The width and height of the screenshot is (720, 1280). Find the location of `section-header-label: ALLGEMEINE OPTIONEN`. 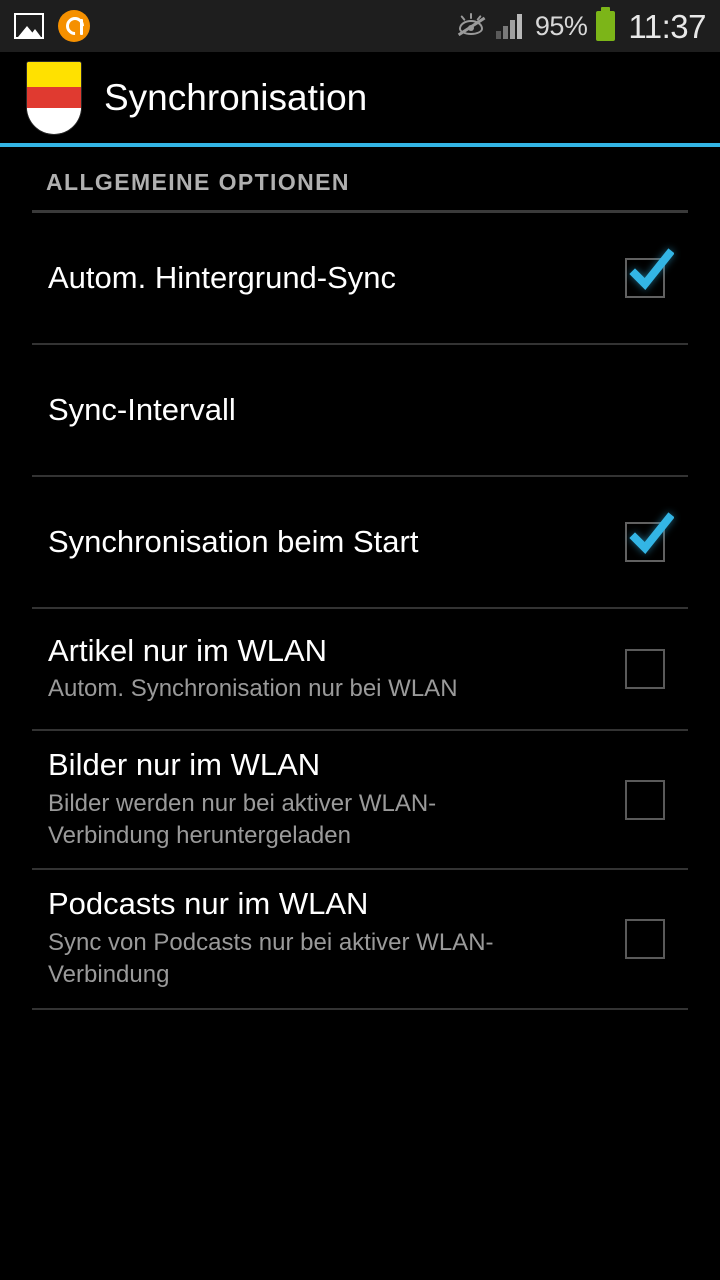

section-header-label: ALLGEMEINE OPTIONEN is located at coordinates (198, 182).